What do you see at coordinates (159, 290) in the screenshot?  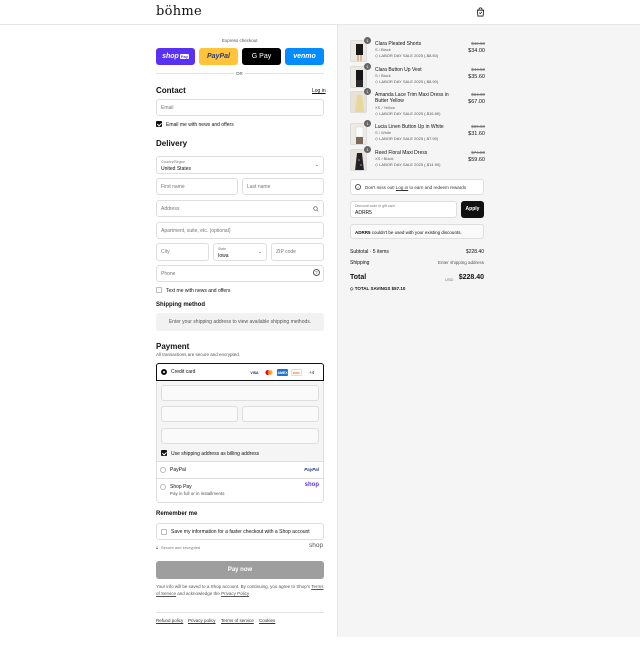 I see `text-news-checkbox` at bounding box center [159, 290].